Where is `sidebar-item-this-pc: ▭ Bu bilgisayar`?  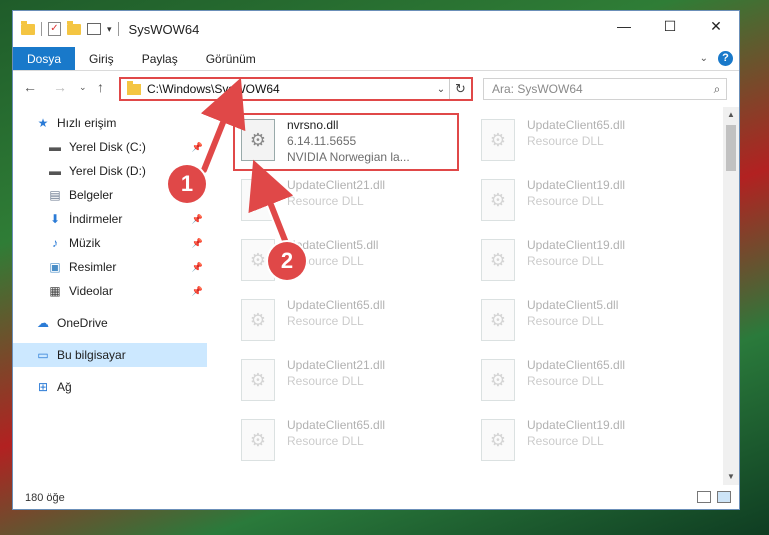
sidebar-item-this-pc: ▭ Bu bilgisayar is located at coordinates (110, 355).